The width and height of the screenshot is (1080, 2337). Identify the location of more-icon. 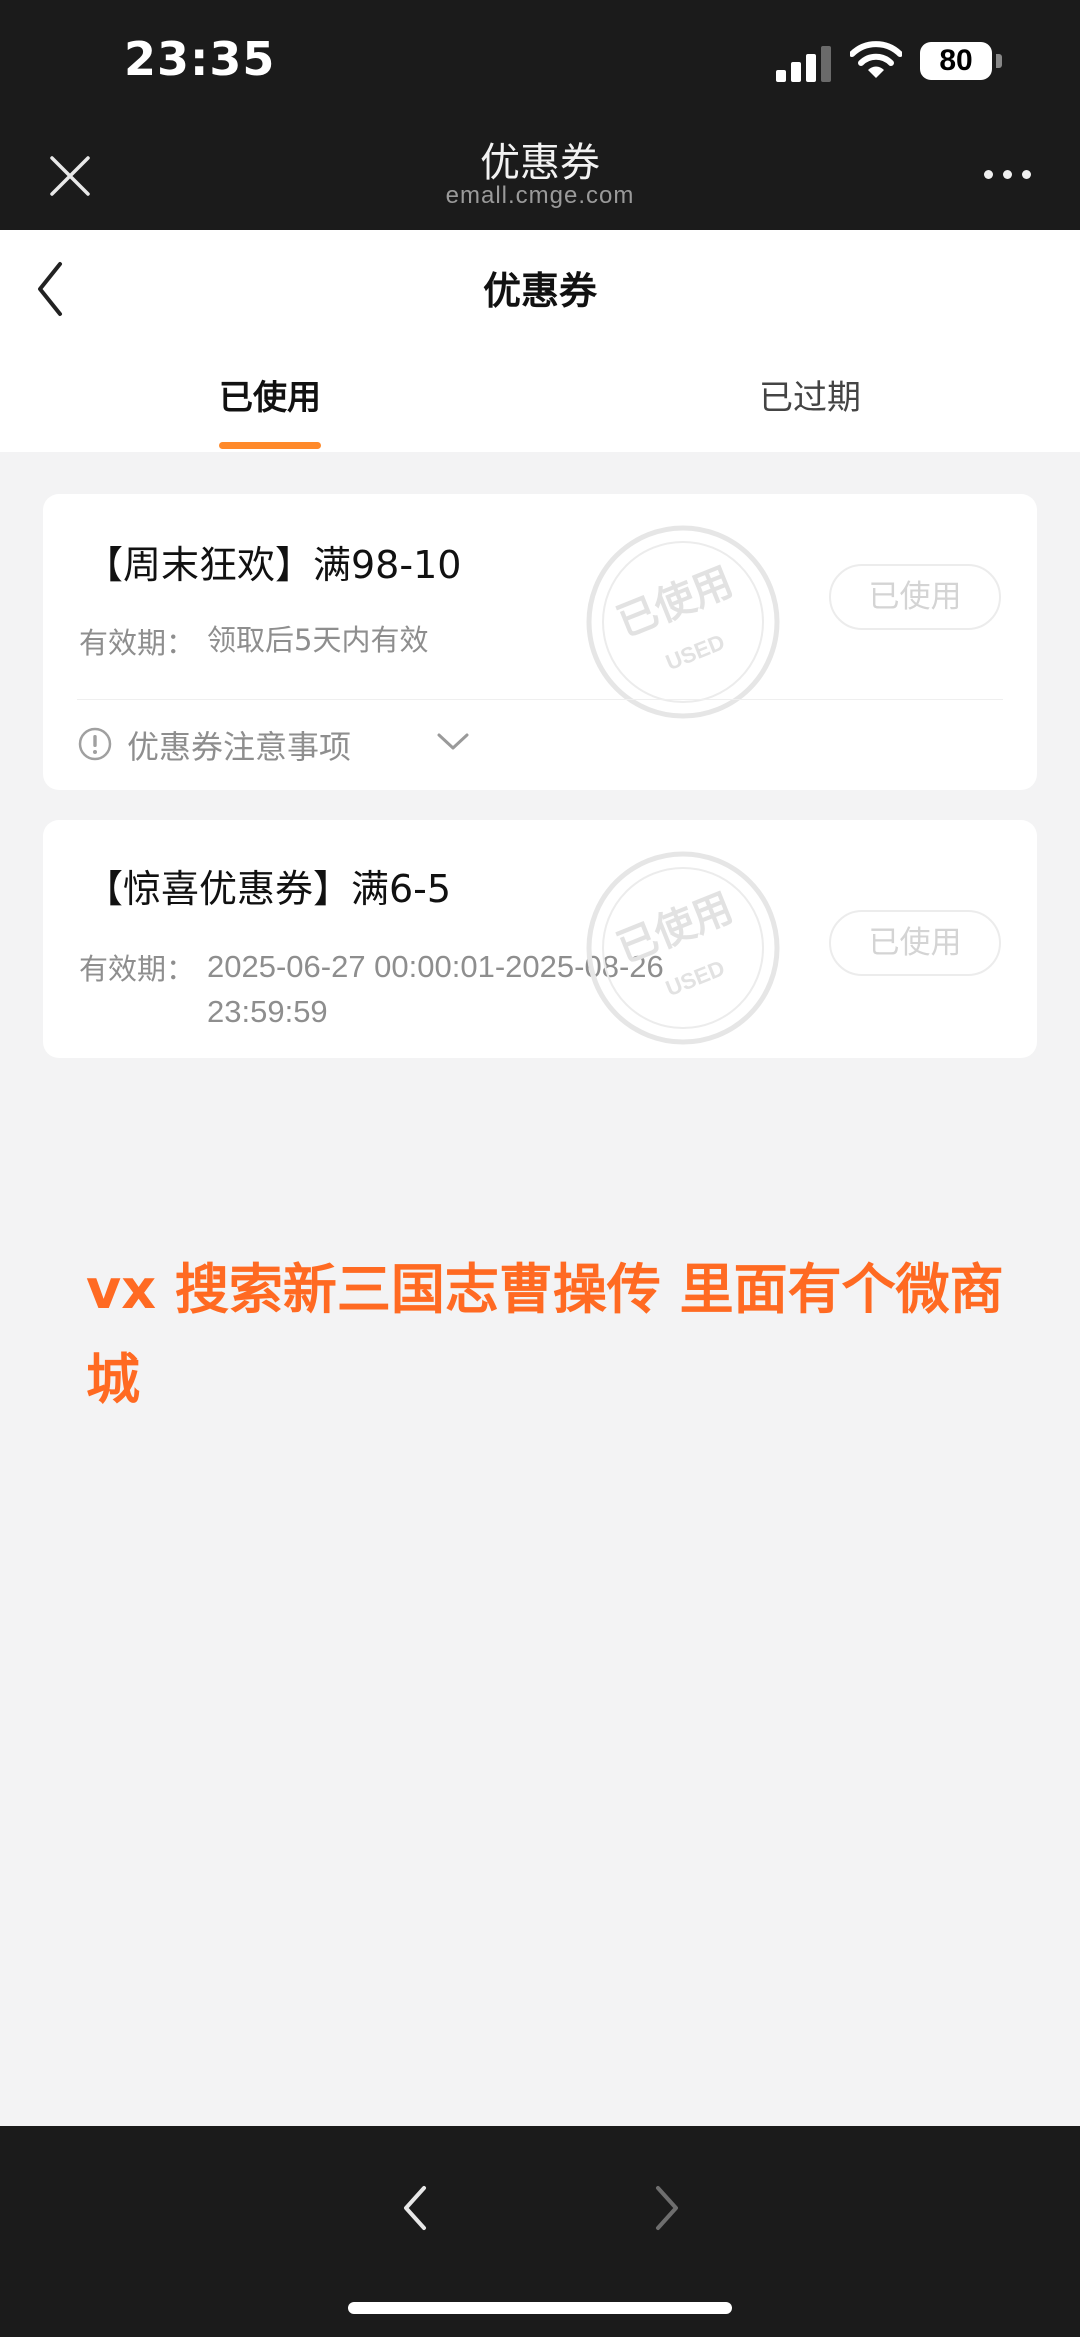
(1008, 175).